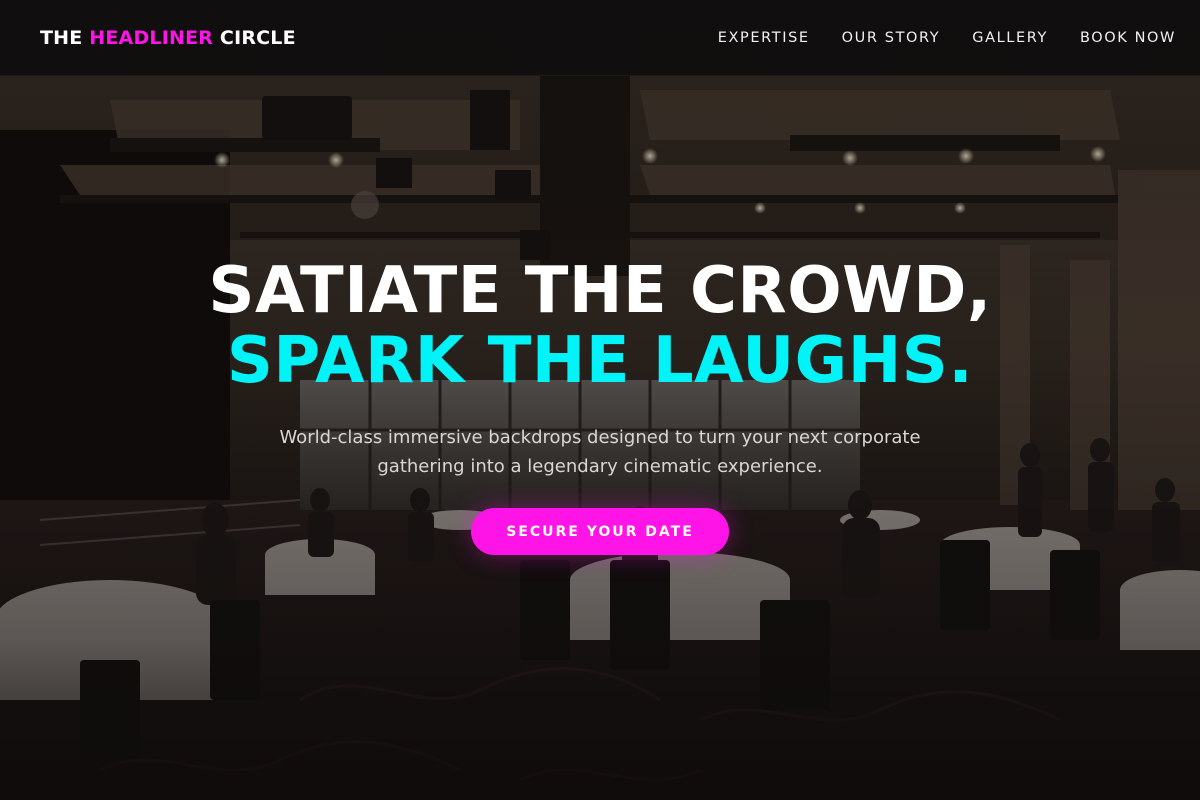 The image size is (1200, 800). Describe the element at coordinates (1010, 38) in the screenshot. I see `nav-link-gallery: GALLERY` at that location.